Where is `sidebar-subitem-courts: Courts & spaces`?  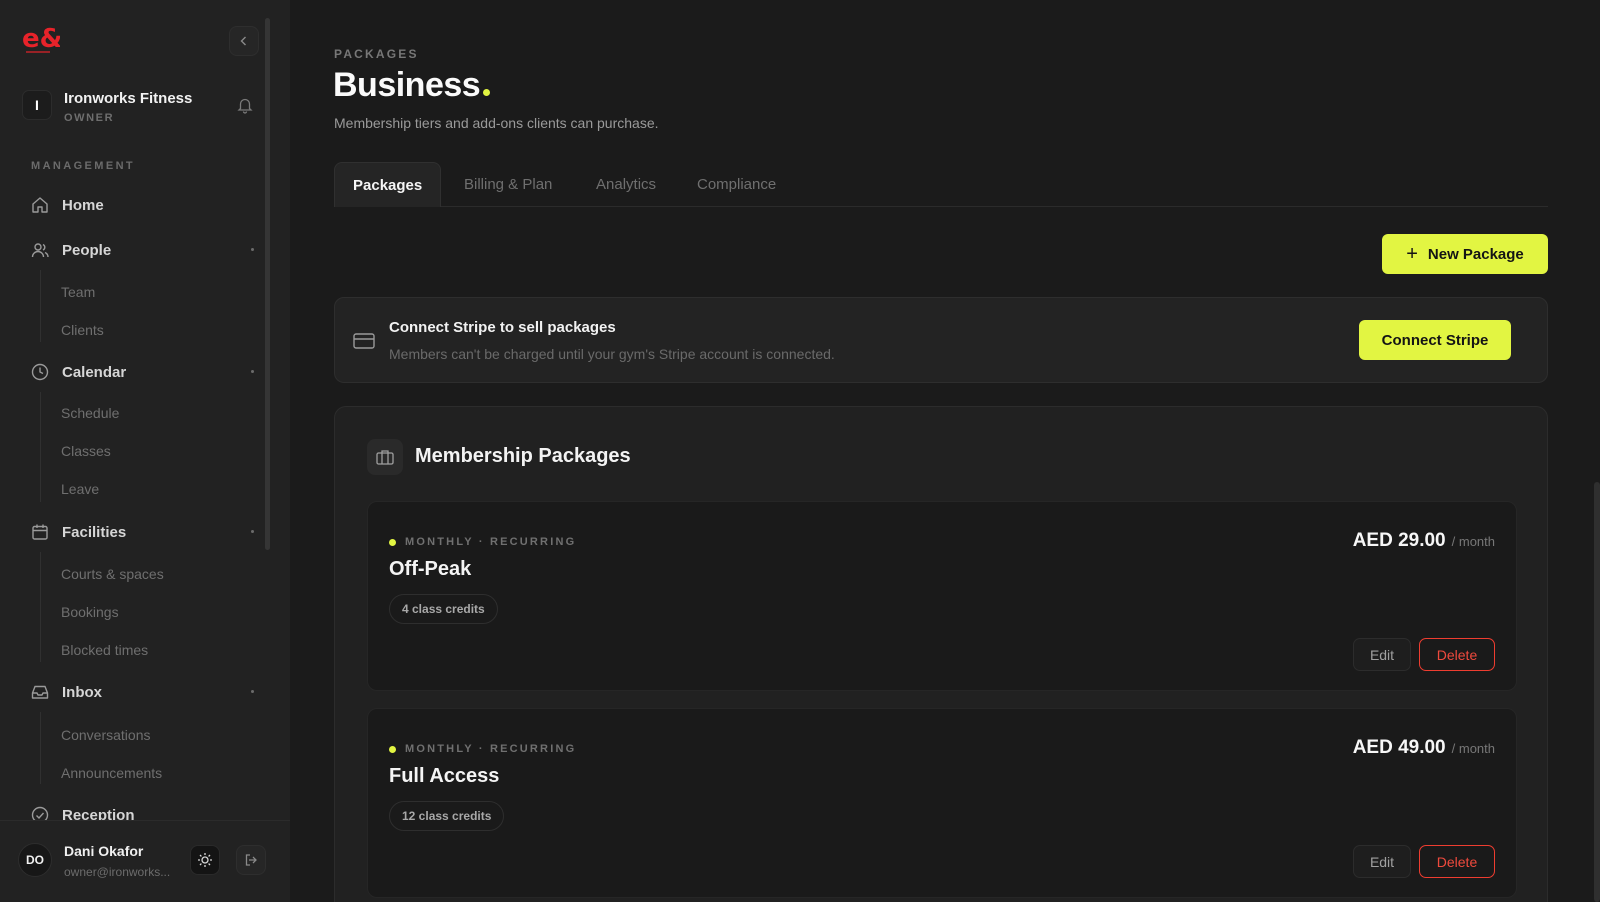 sidebar-subitem-courts: Courts & spaces is located at coordinates (112, 574).